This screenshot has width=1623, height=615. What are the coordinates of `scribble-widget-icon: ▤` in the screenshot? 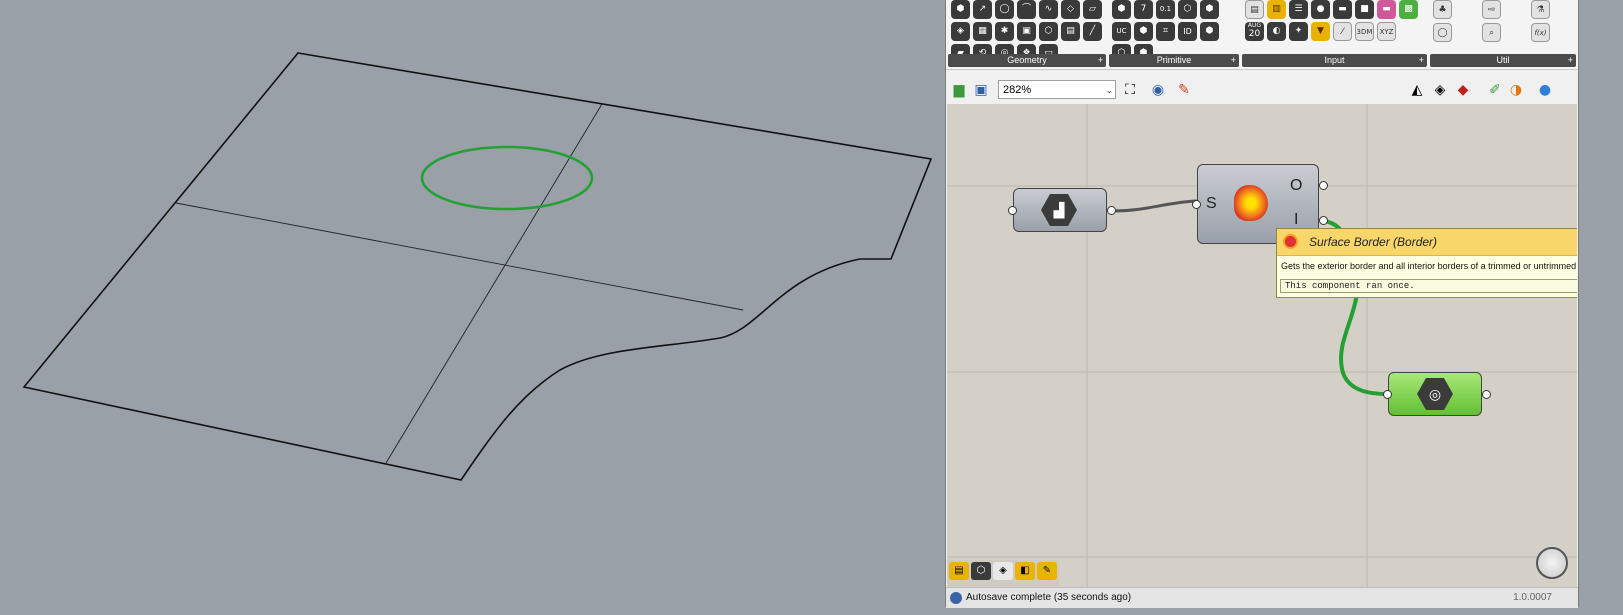 It's located at (959, 571).